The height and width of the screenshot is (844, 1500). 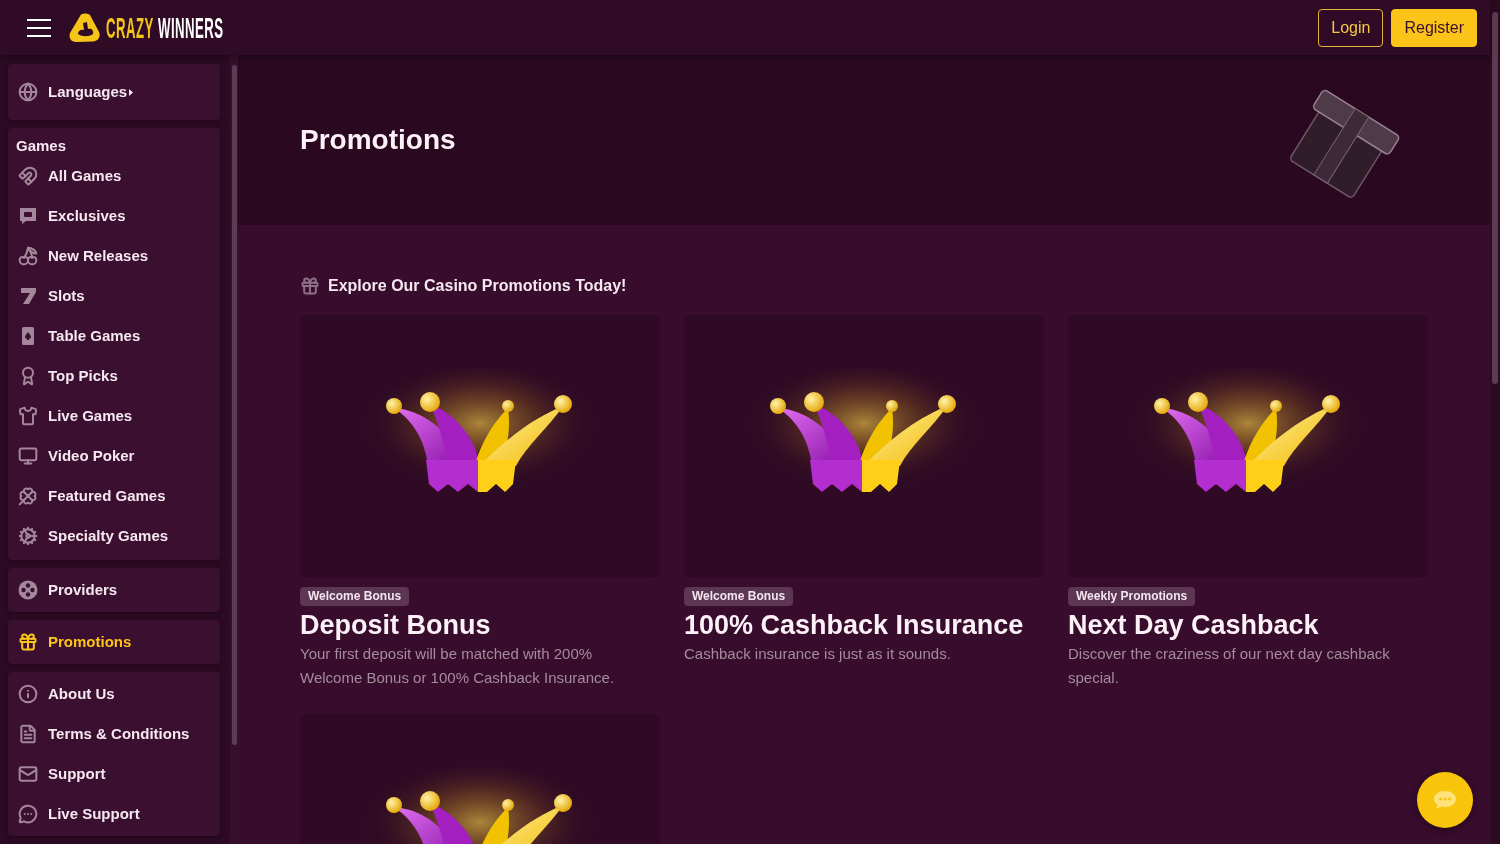 What do you see at coordinates (1351, 27) in the screenshot?
I see `login-button: Login` at bounding box center [1351, 27].